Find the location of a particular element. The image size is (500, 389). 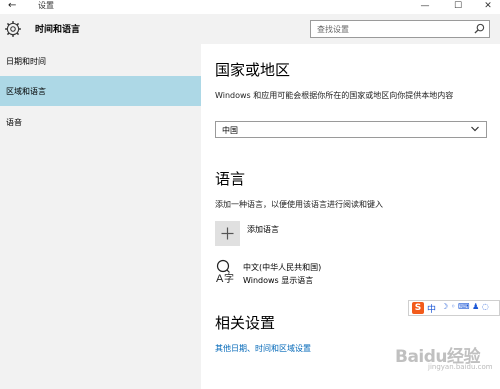

language-icon: A 字 is located at coordinates (225, 271).